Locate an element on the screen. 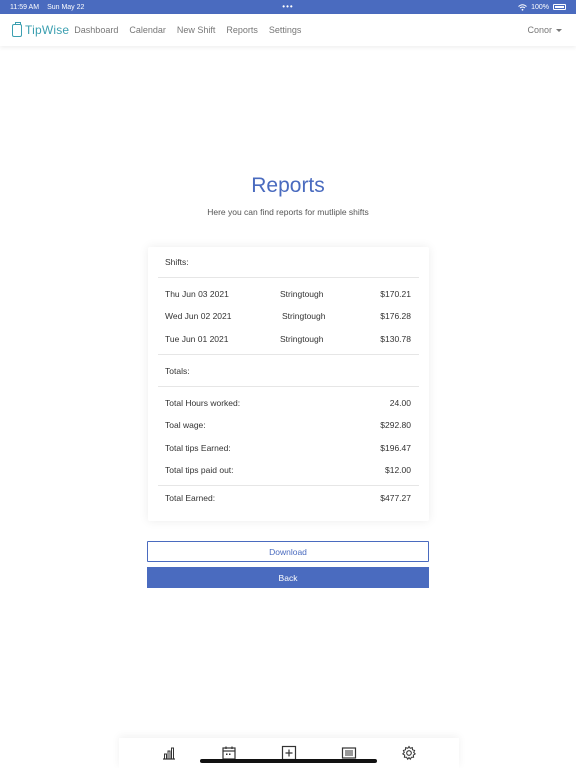  brand-logo: TipWise is located at coordinates (41, 29).